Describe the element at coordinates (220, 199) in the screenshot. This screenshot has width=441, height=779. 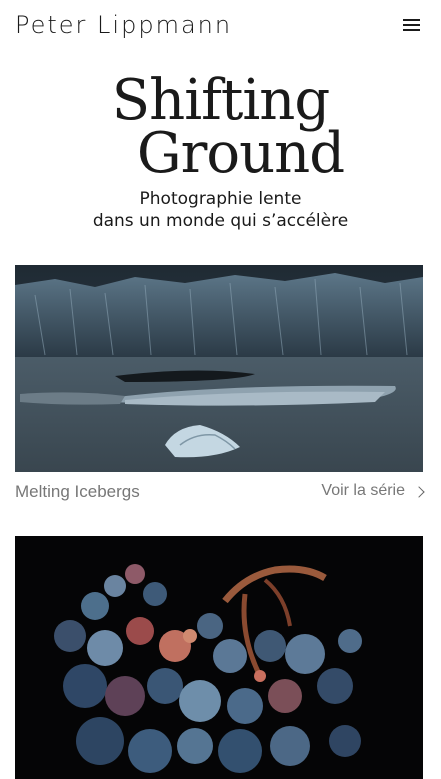
I see `hero-subtitle-line1: Photographie lente` at that location.